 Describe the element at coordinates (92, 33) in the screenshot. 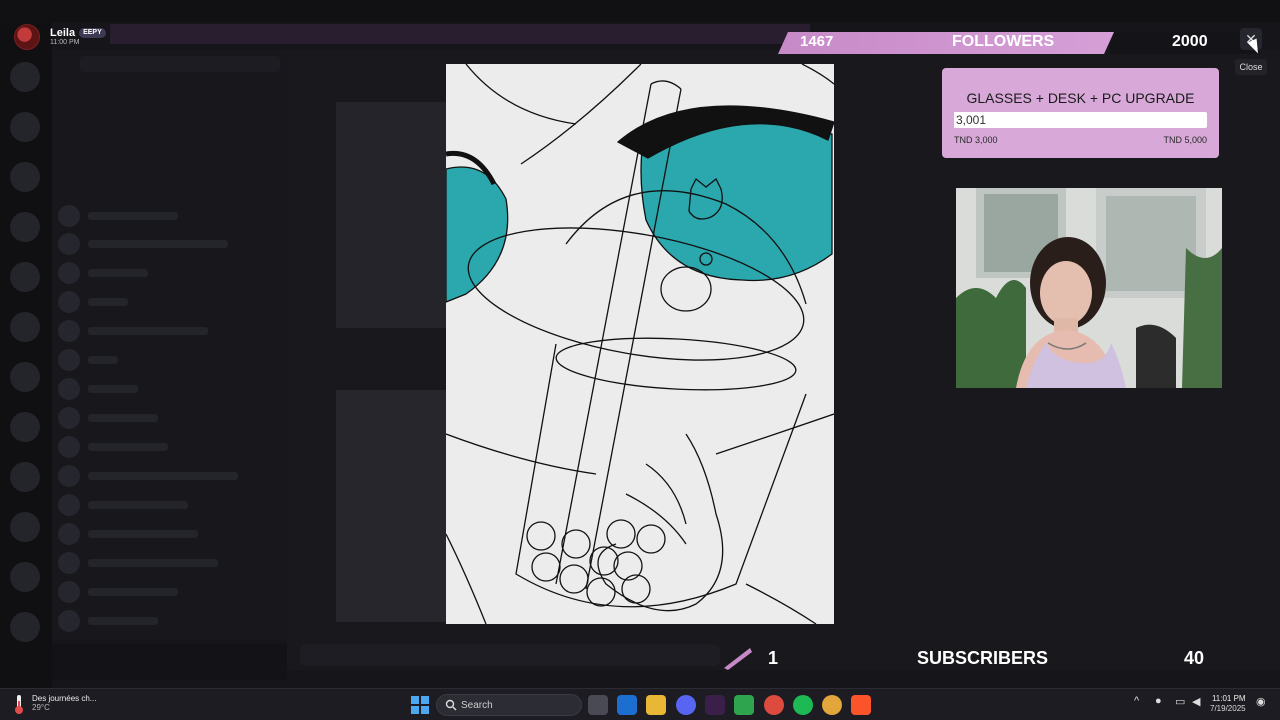

I see `user-badge: EEPY` at that location.